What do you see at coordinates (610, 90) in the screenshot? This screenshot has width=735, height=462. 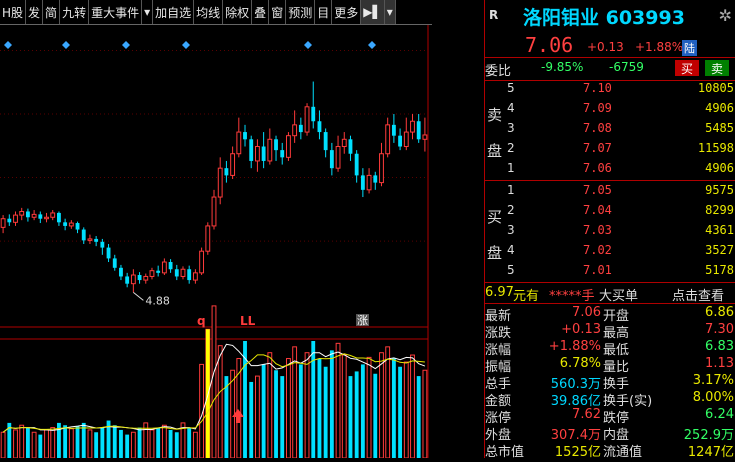 I see `ask-row: 5 7.10 10805` at bounding box center [610, 90].